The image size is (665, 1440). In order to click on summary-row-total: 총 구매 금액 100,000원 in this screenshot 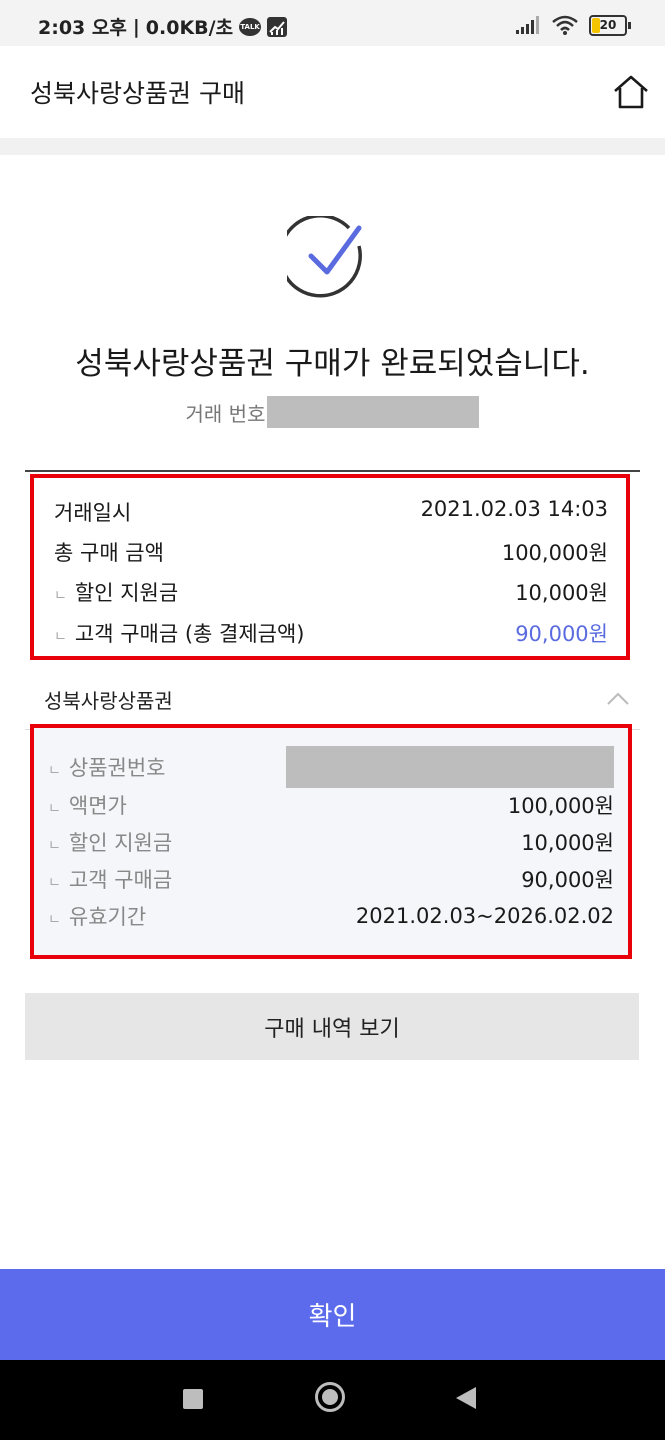, I will do `click(331, 553)`.